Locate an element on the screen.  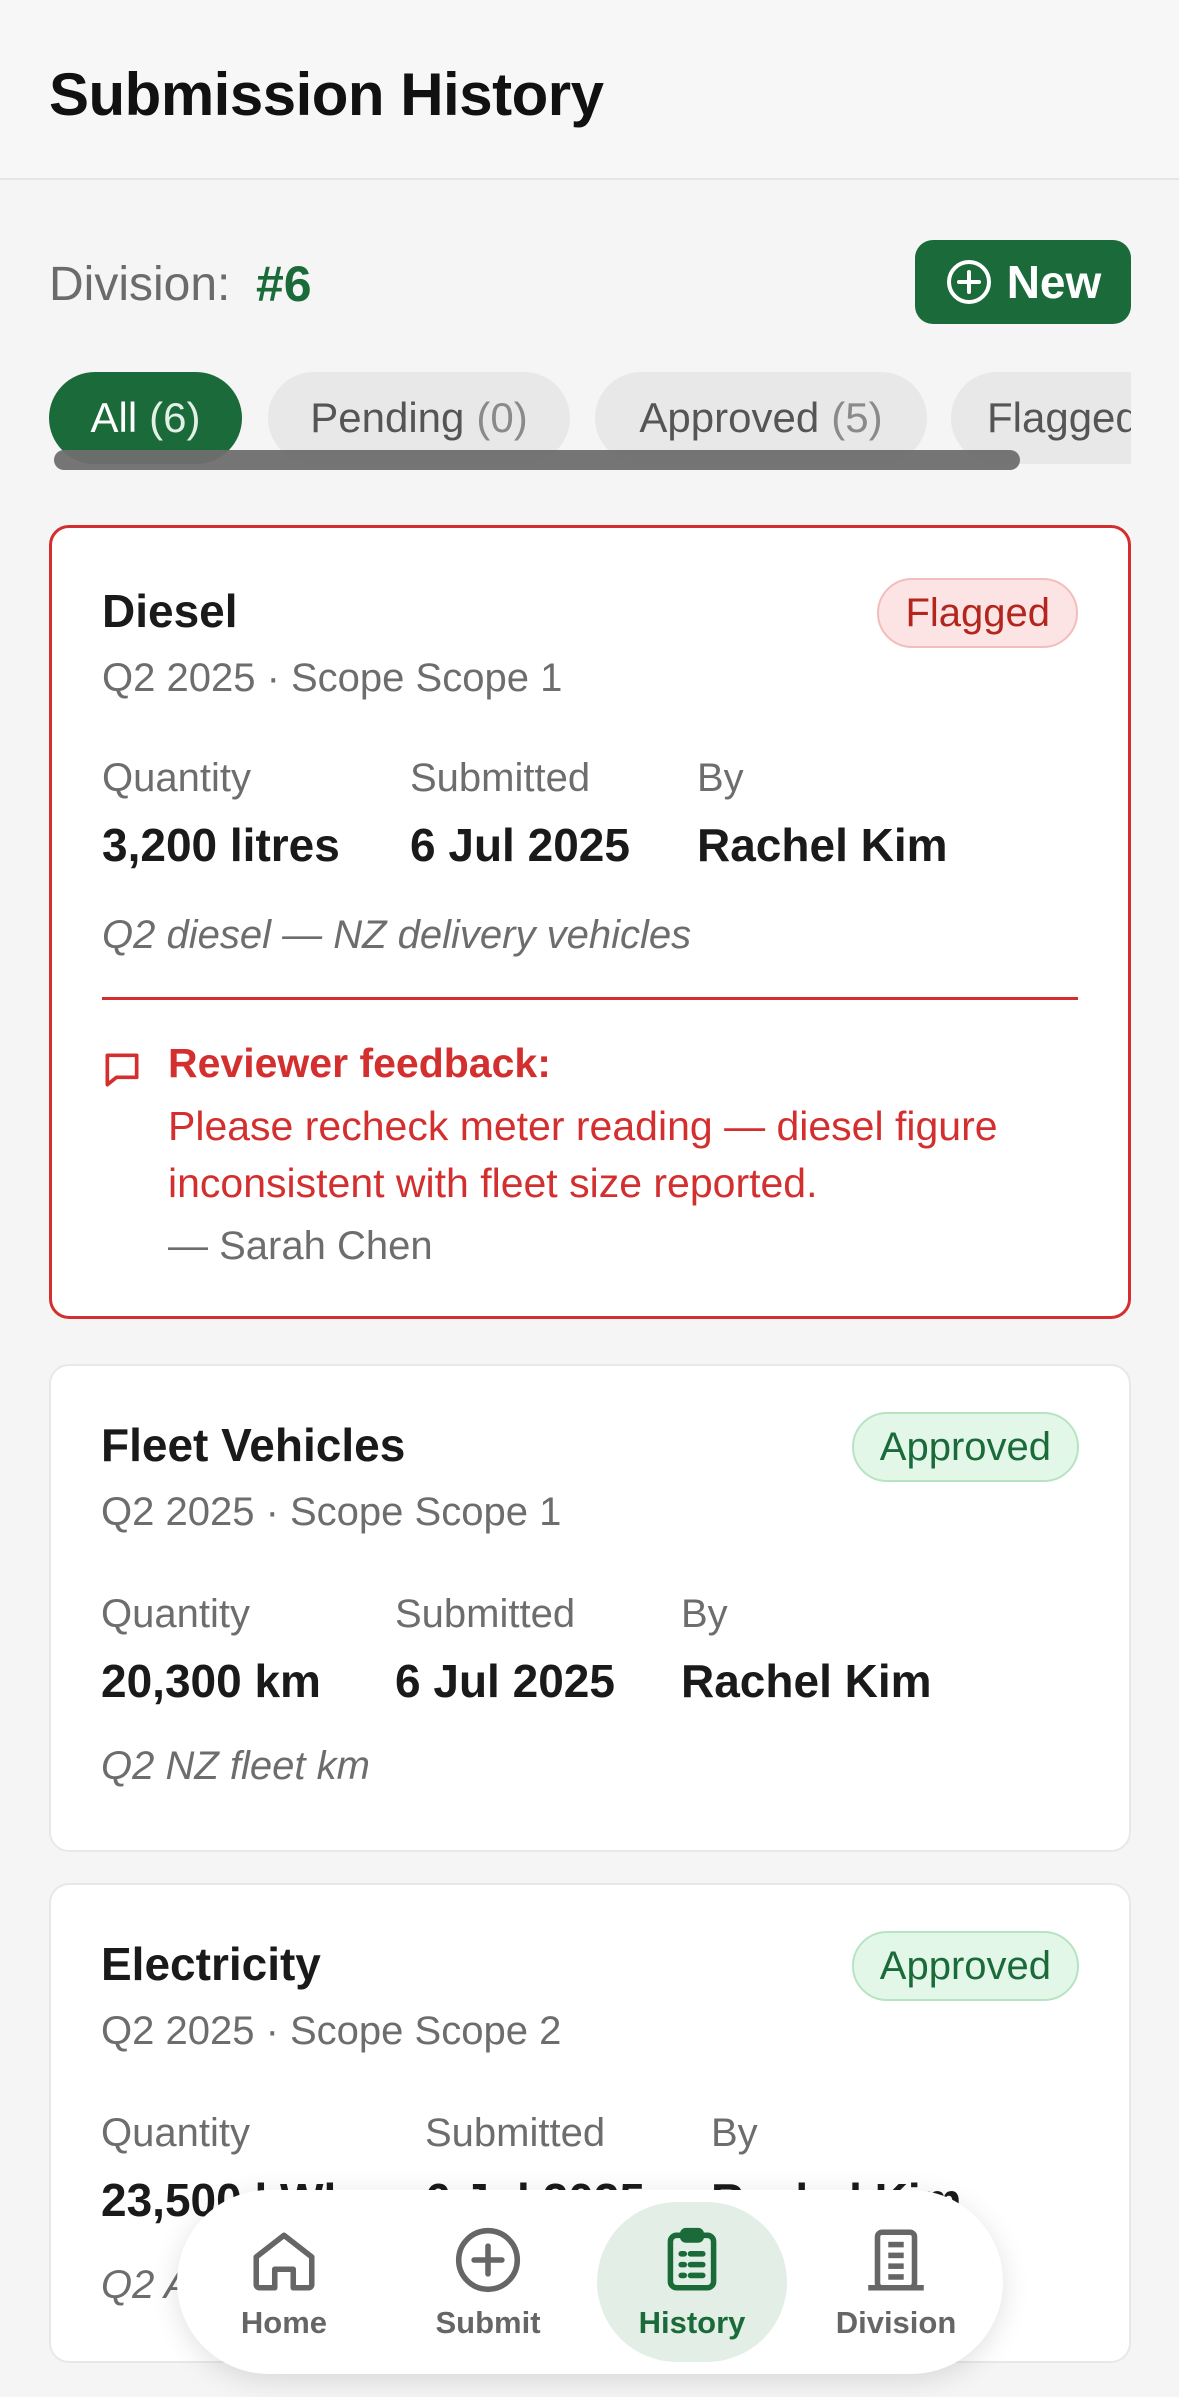
building-icon is located at coordinates (896, 2260).